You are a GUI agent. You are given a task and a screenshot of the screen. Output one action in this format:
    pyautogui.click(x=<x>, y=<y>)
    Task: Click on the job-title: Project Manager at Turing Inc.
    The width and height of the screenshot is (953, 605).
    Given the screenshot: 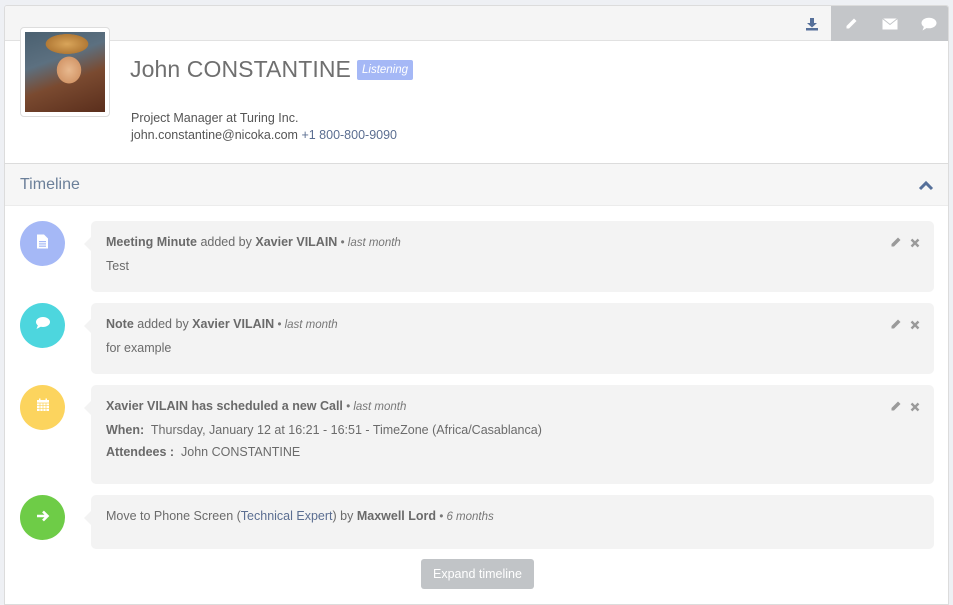 What is the action you would take?
    pyautogui.click(x=215, y=118)
    